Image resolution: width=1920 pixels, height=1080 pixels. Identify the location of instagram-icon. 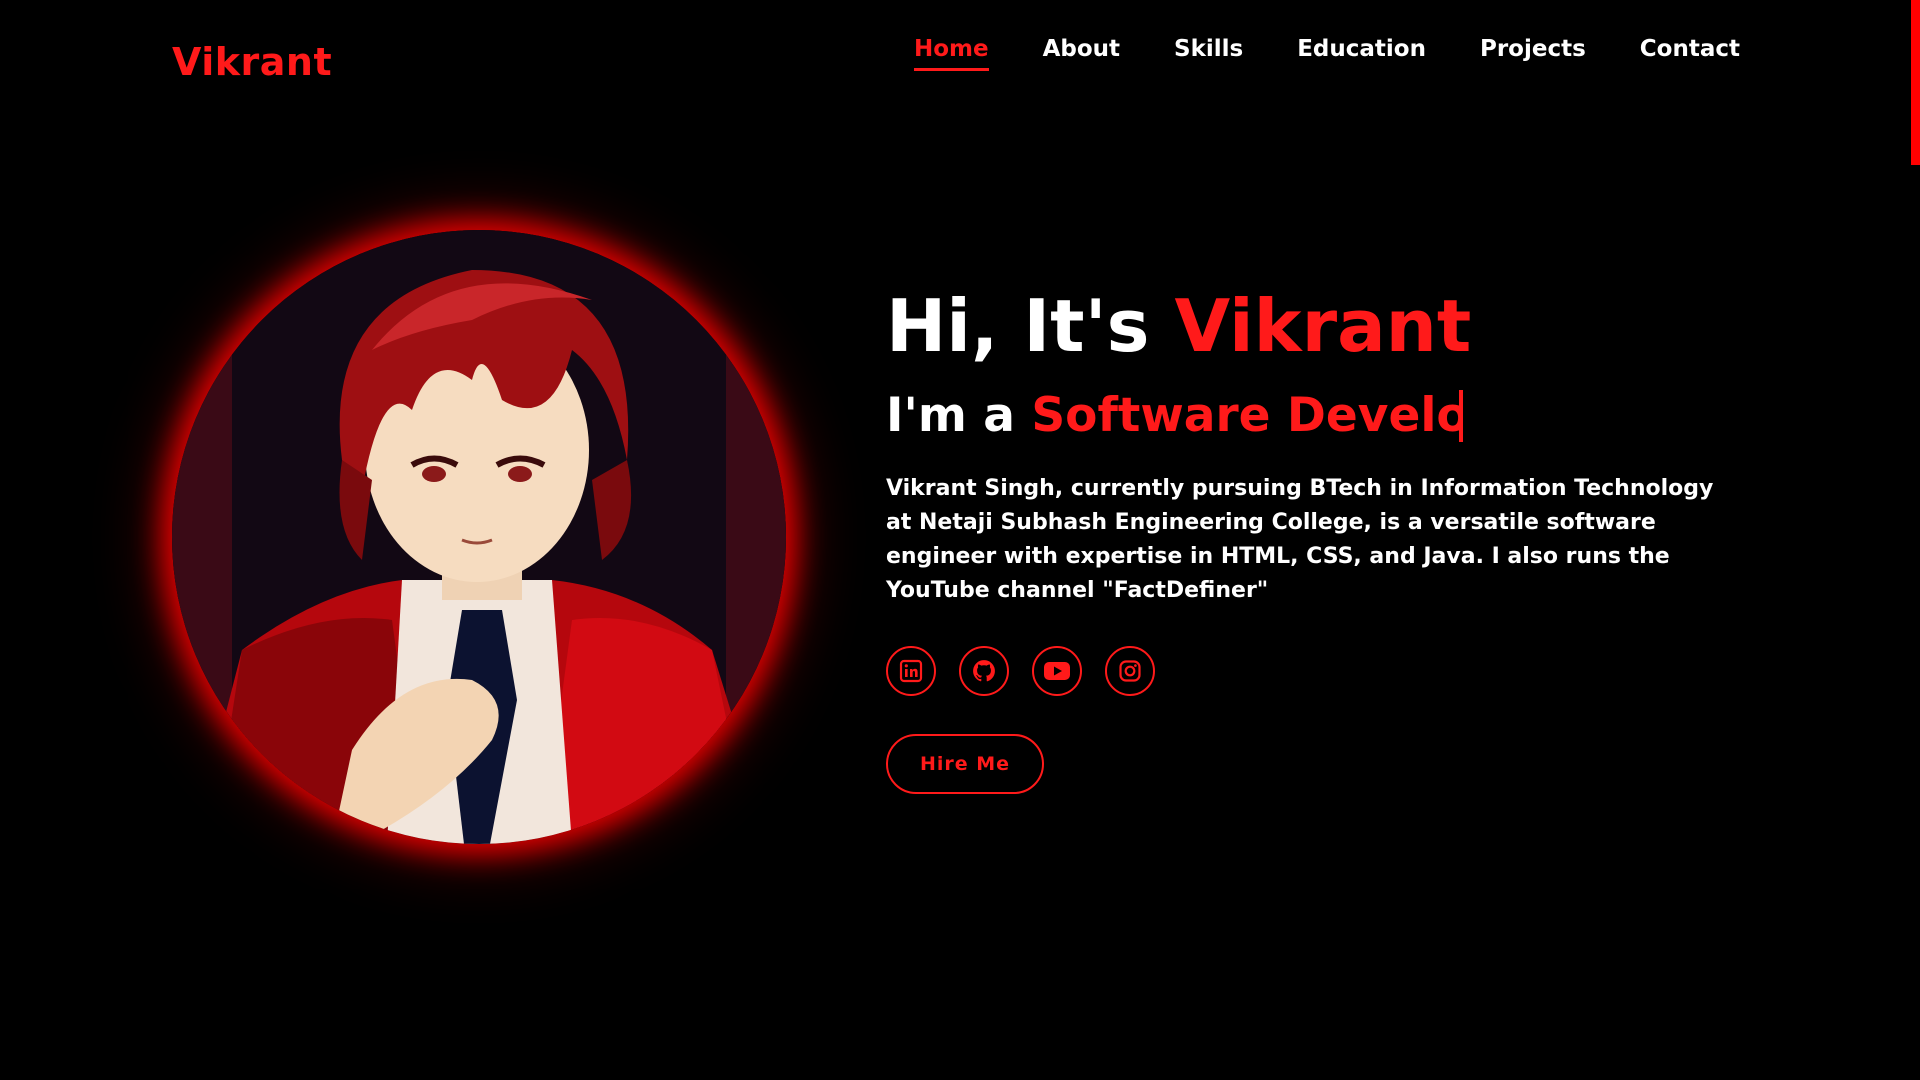
(1130, 671).